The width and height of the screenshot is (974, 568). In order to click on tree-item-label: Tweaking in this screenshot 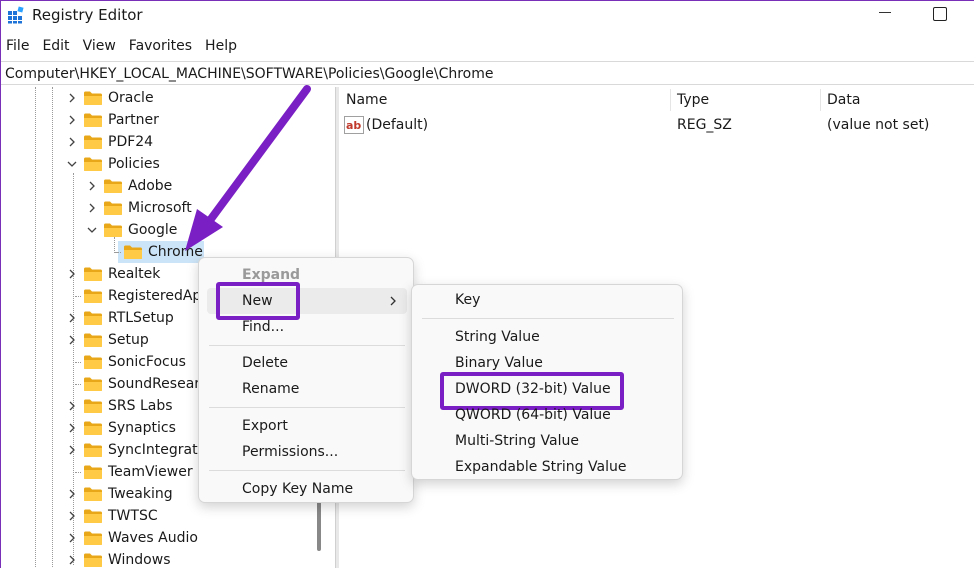, I will do `click(140, 494)`.